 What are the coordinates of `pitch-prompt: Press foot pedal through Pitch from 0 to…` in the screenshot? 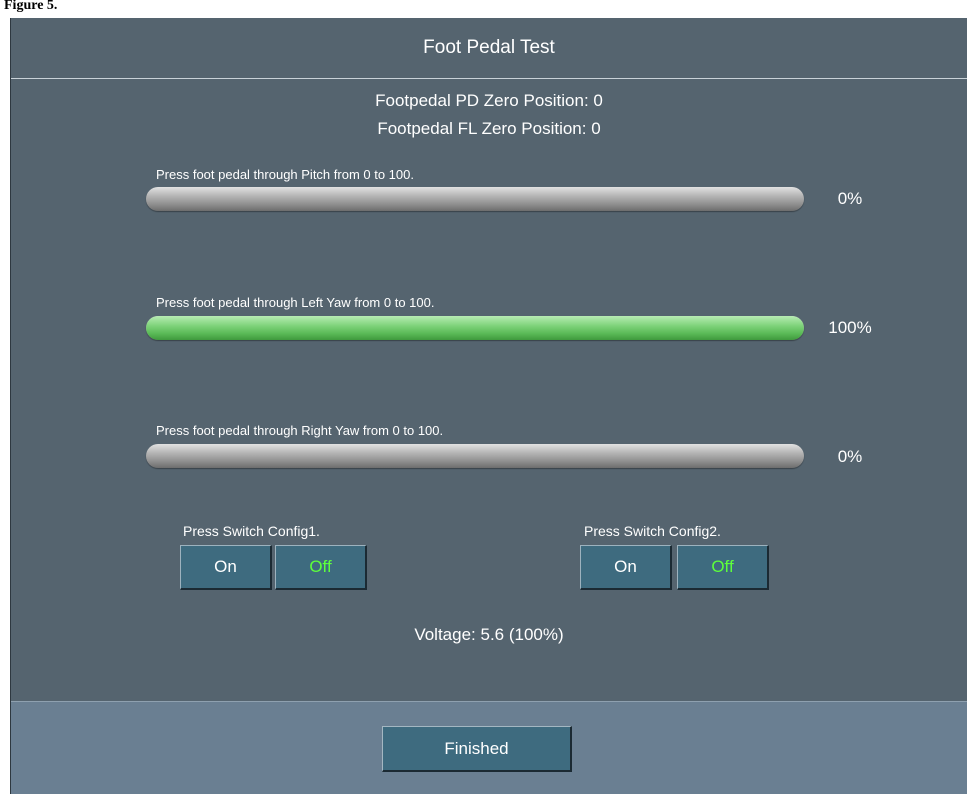 It's located at (285, 174).